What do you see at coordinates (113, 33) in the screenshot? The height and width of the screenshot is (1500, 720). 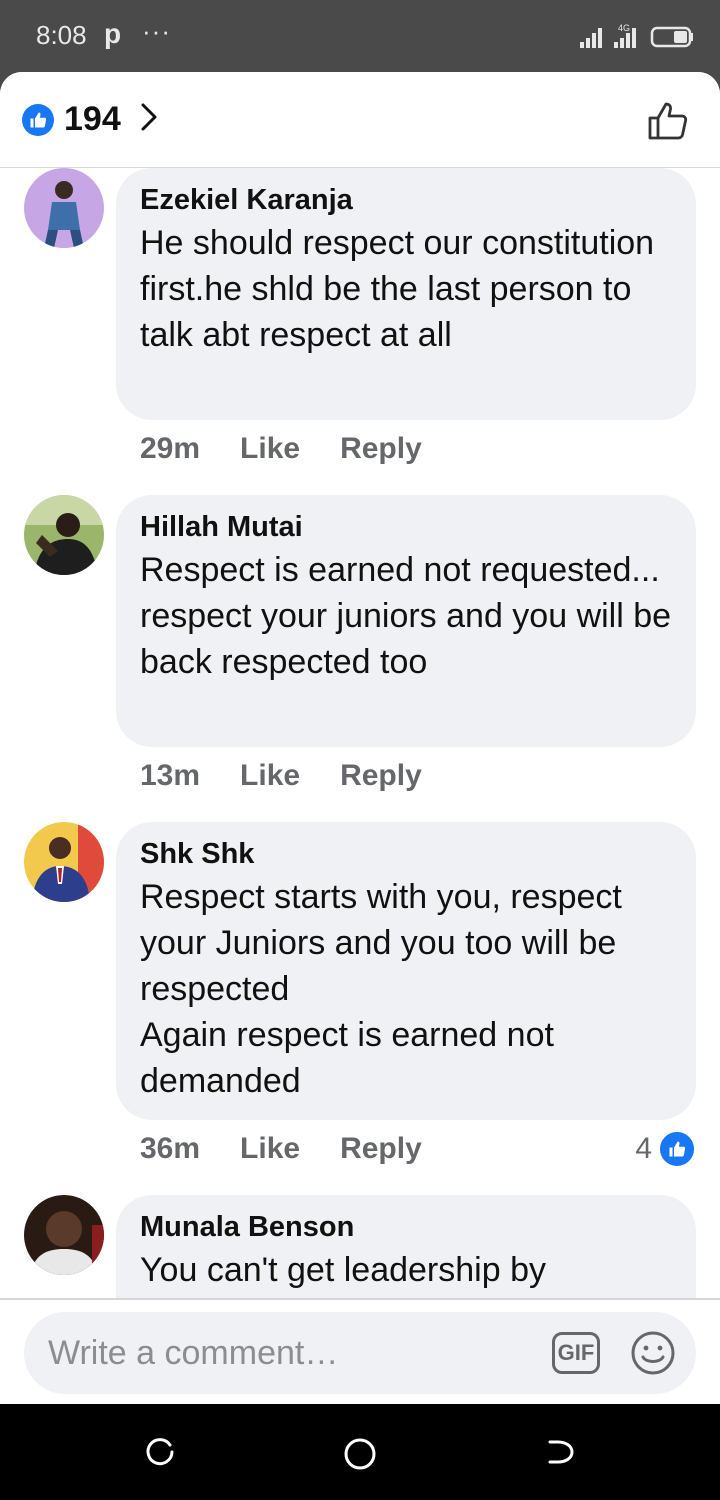 I see `notification-p-icon: p` at bounding box center [113, 33].